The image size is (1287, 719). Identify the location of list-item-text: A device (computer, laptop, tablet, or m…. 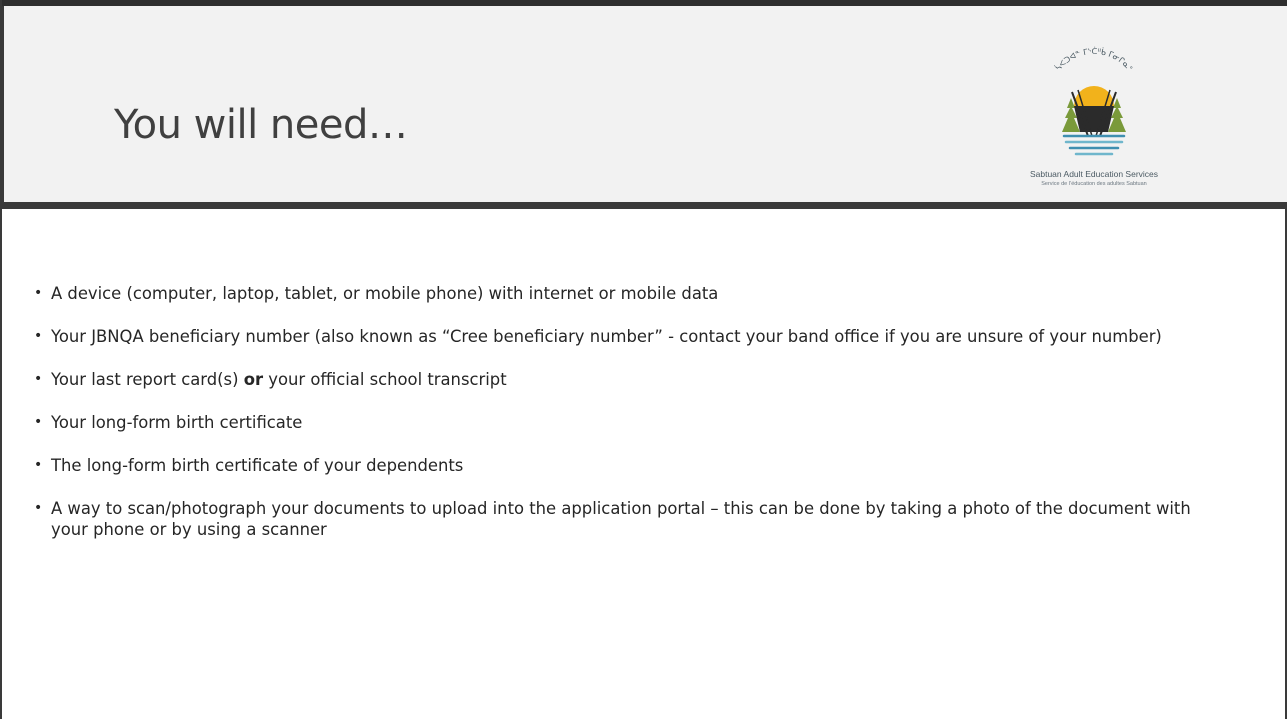
(385, 293).